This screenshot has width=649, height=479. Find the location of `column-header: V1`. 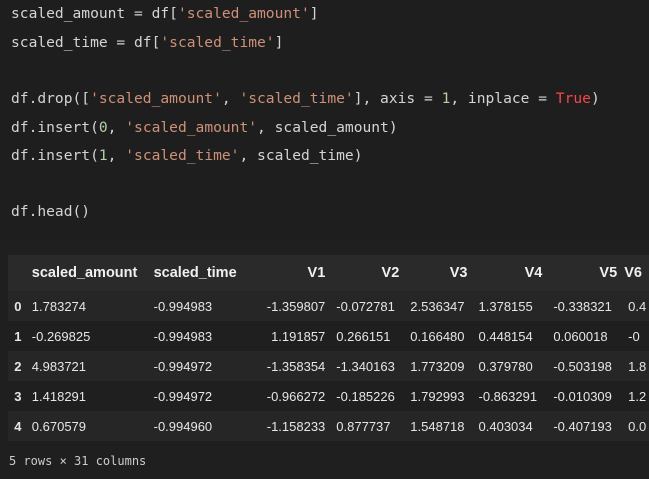

column-header: V1 is located at coordinates (316, 273).